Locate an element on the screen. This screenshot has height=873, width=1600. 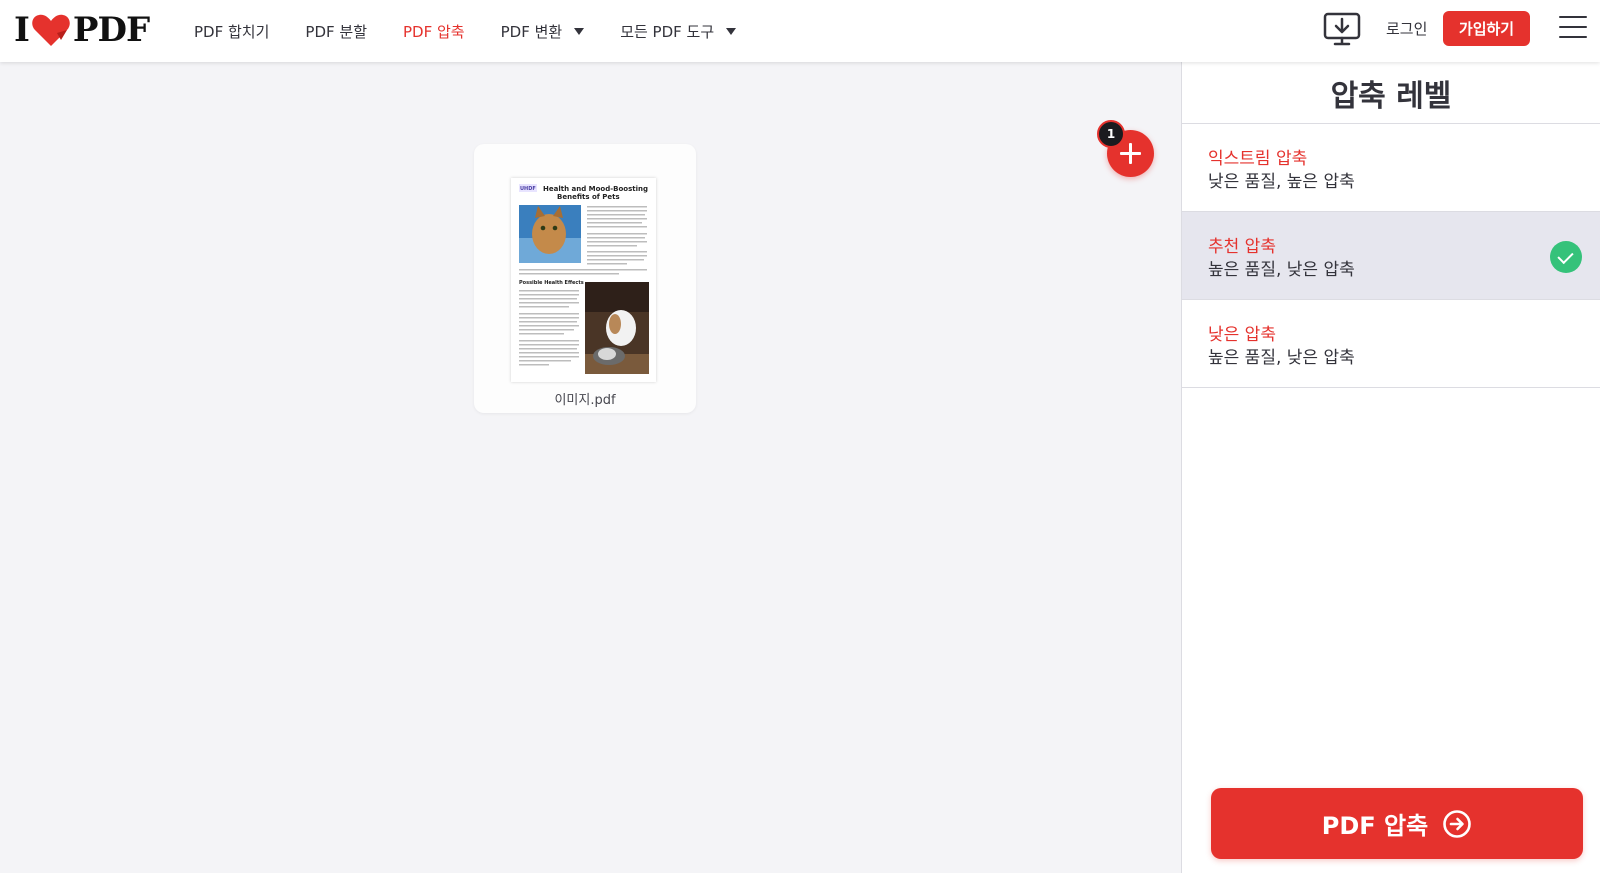
option-extreme-compression: 익스트림 압축 낮은 품질, 높은 압축 is located at coordinates (1391, 168).